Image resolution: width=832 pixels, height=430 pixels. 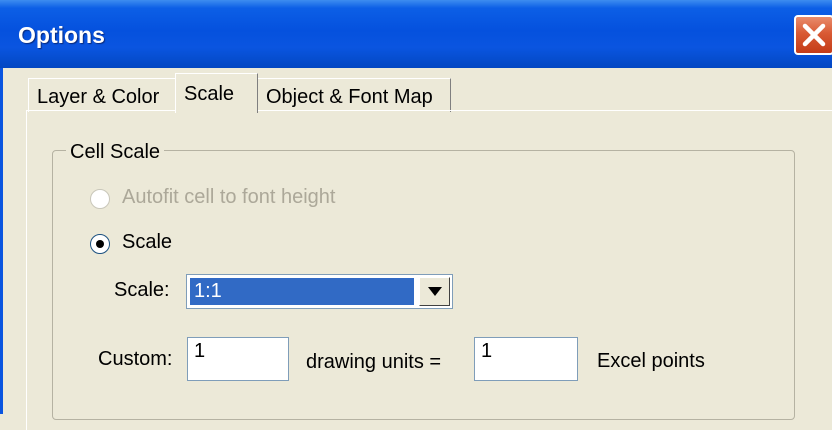 I want to click on close-button, so click(x=813, y=35).